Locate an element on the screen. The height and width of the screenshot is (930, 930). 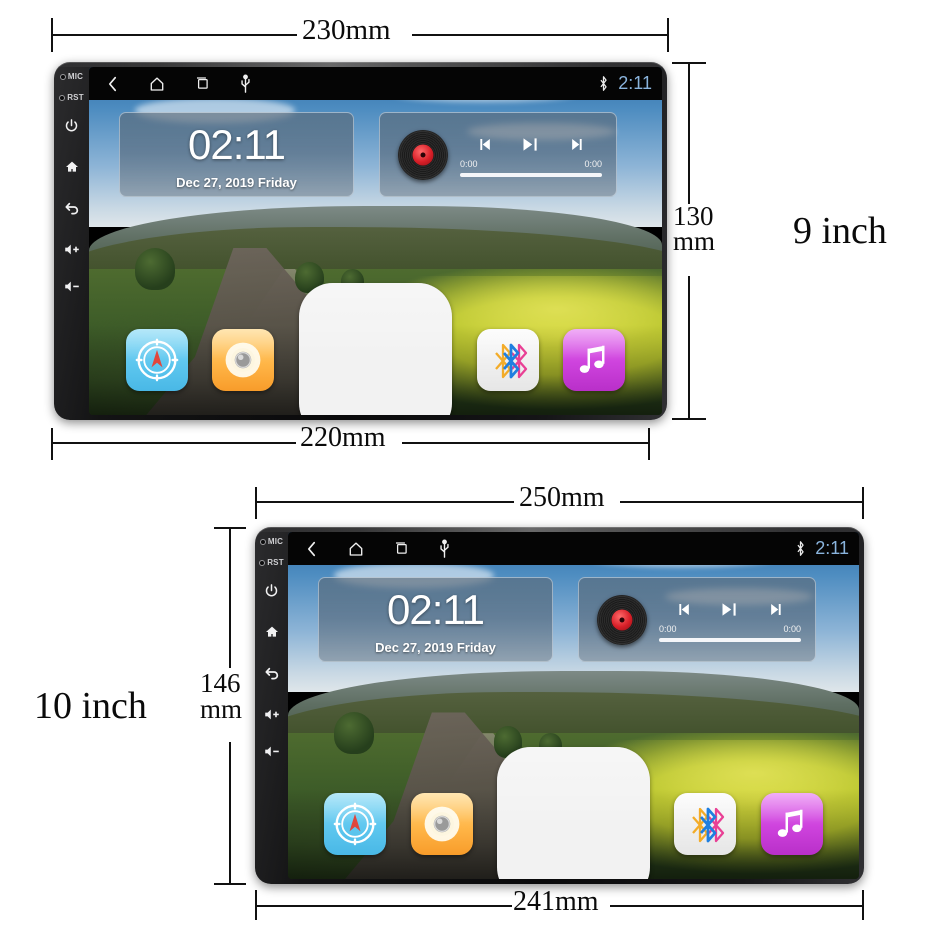
status-right-10: 2:11 is located at coordinates (822, 548).